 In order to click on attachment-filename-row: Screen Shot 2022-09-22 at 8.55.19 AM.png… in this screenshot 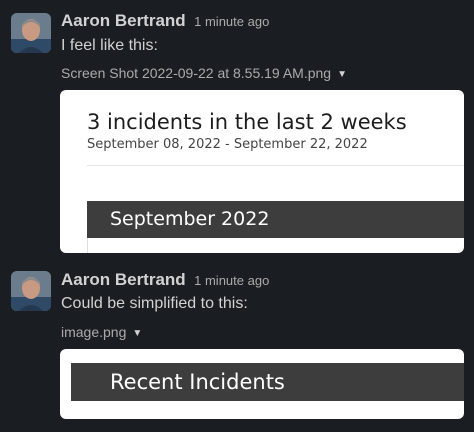, I will do `click(204, 73)`.